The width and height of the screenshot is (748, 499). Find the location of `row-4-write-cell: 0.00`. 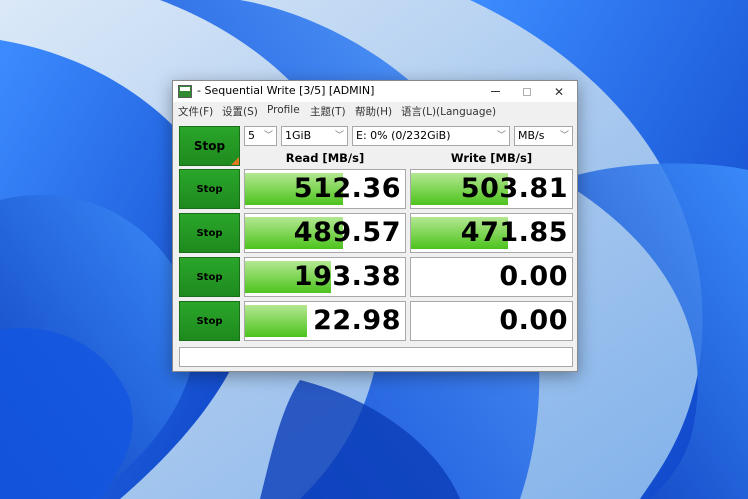

row-4-write-cell: 0.00 is located at coordinates (491, 321).